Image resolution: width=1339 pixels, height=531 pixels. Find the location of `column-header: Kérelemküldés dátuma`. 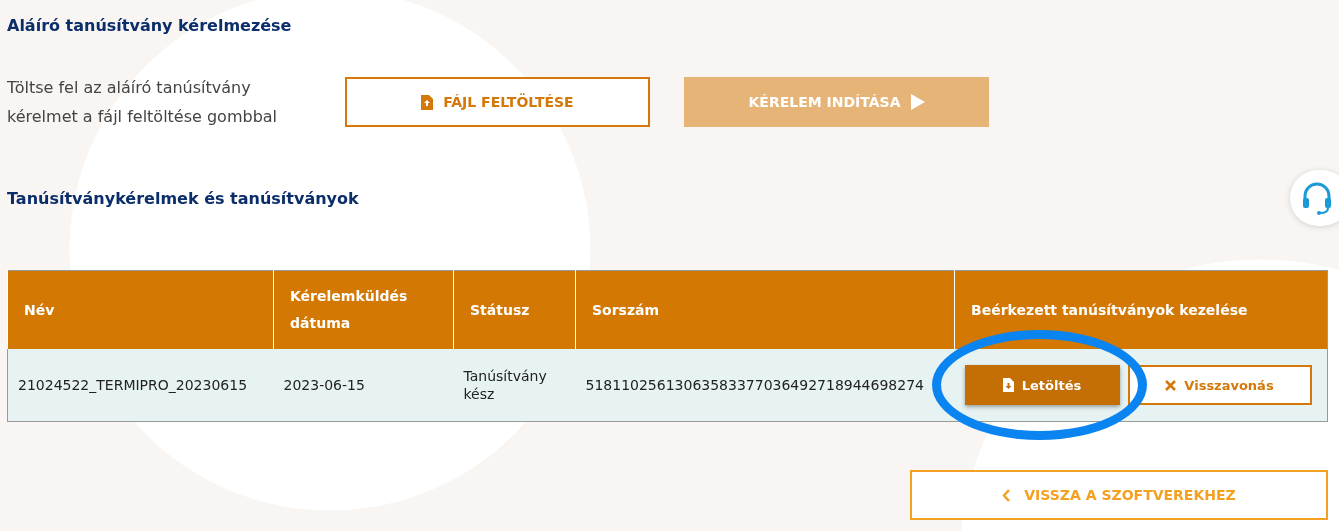

column-header: Kérelemküldés dátuma is located at coordinates (363, 309).